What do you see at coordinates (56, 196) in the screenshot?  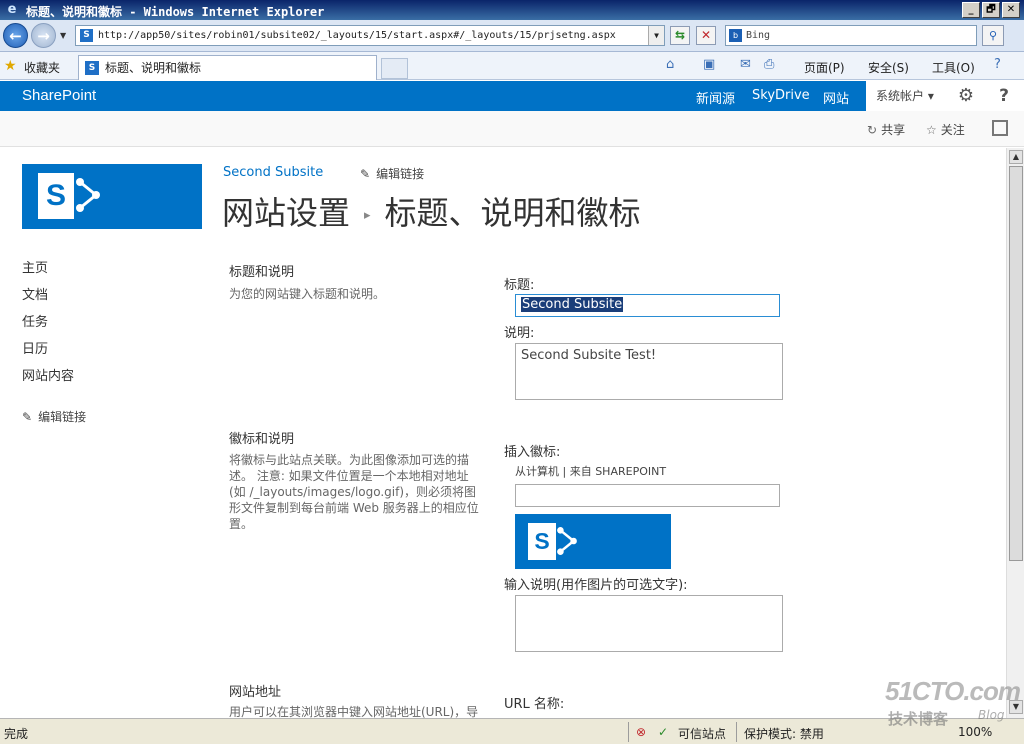 I see `sharepoint-logo-icon: S` at bounding box center [56, 196].